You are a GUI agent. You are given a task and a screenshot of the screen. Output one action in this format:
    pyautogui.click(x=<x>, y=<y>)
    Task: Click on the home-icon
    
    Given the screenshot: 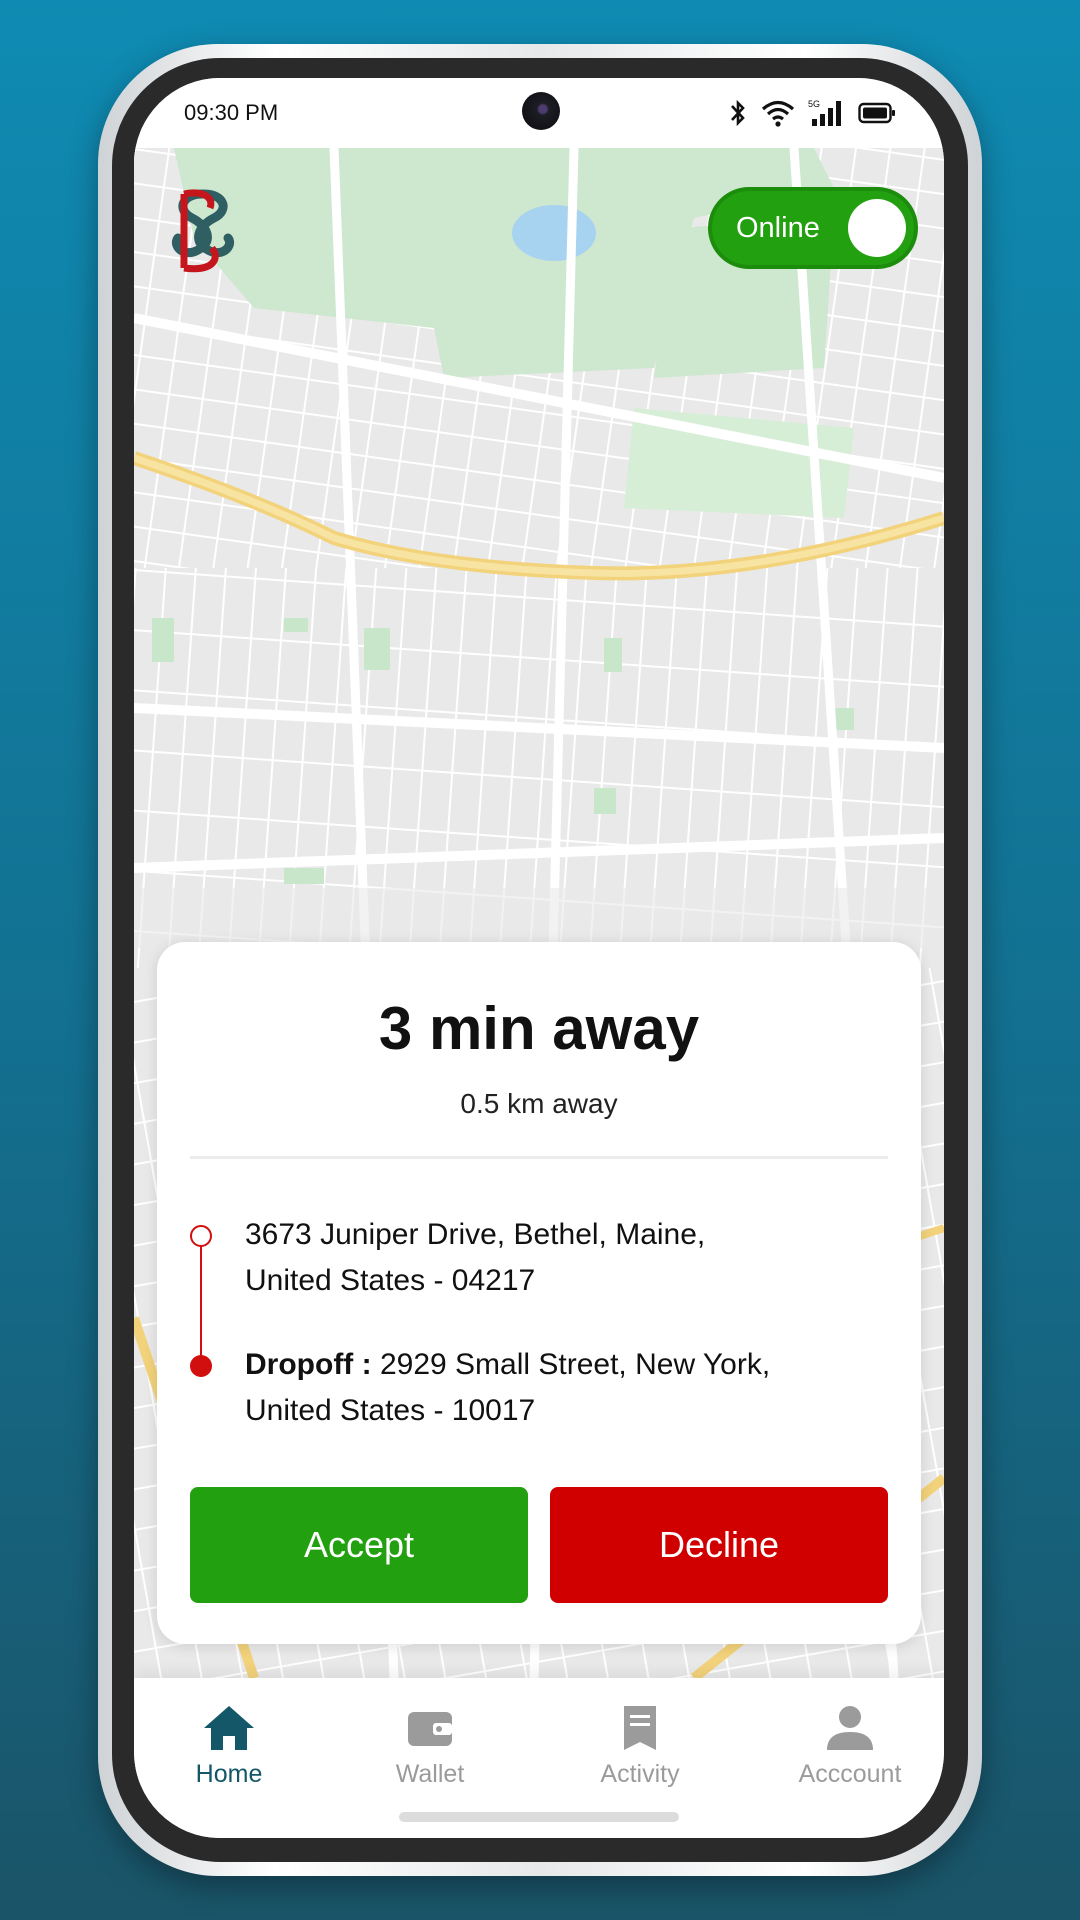 What is the action you would take?
    pyautogui.click(x=229, y=1728)
    